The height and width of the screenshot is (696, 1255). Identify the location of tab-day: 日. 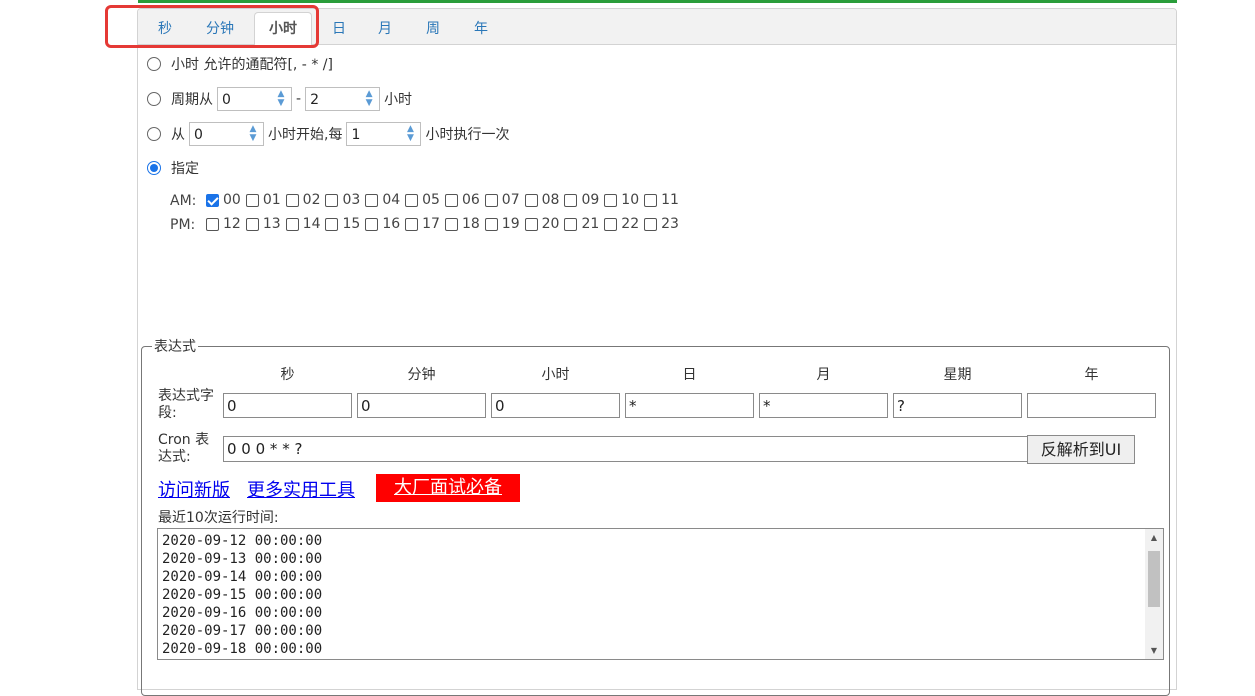
(339, 28).